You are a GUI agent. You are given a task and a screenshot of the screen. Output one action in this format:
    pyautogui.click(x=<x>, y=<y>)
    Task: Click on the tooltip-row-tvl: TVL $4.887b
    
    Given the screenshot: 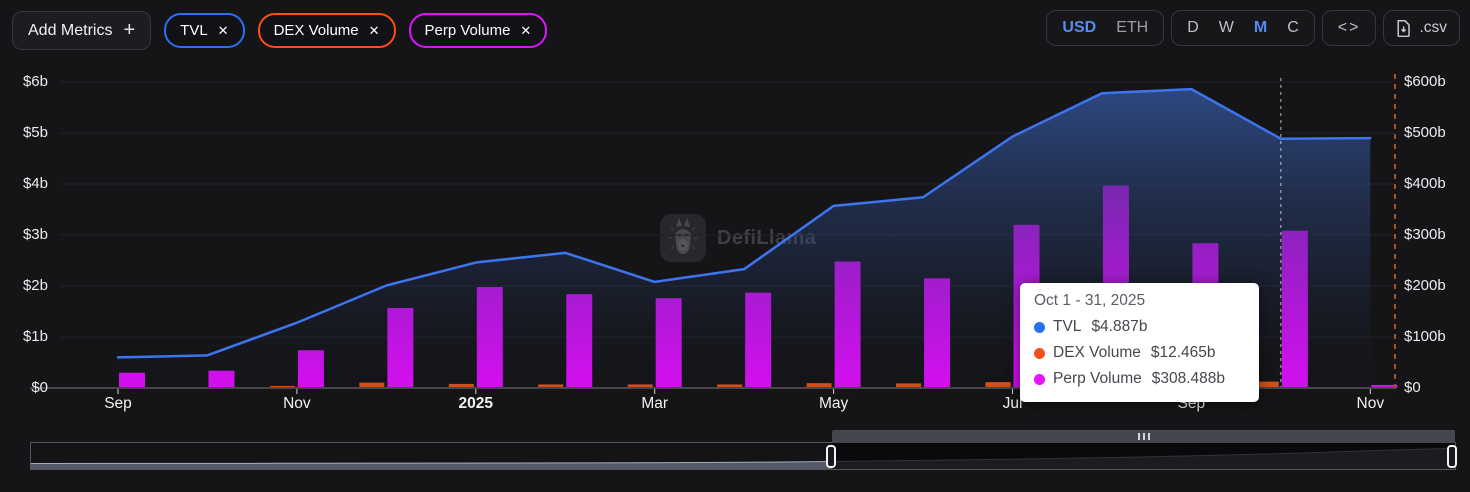 What is the action you would take?
    pyautogui.click(x=1139, y=327)
    